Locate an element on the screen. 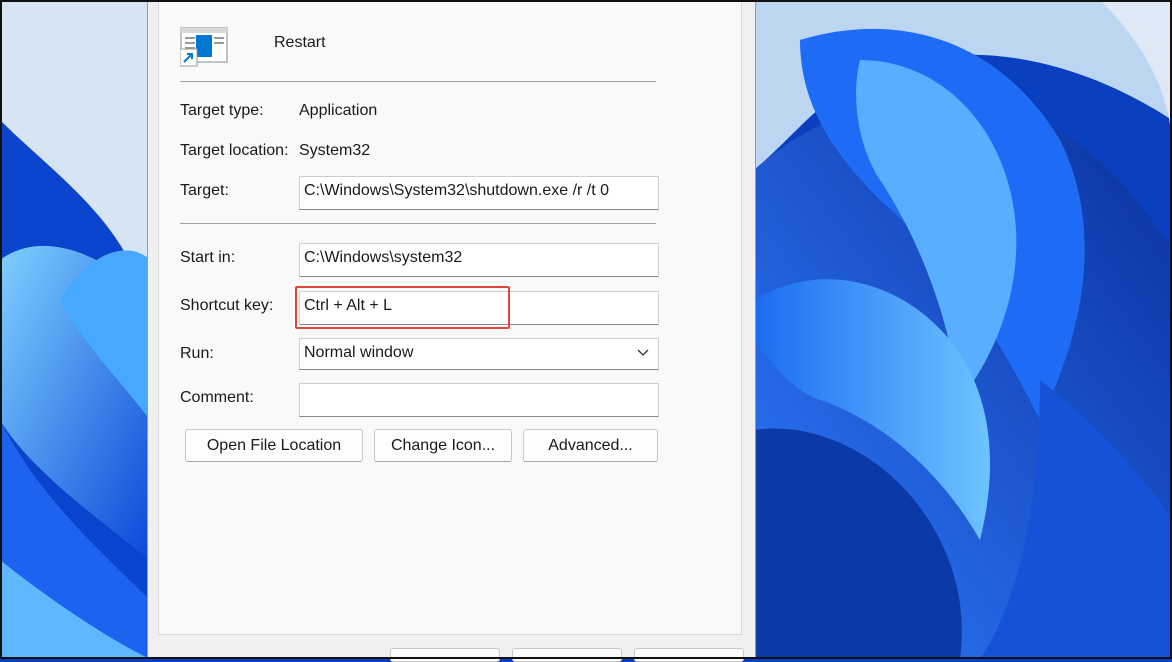  run-select-value: Normal window is located at coordinates (359, 352).